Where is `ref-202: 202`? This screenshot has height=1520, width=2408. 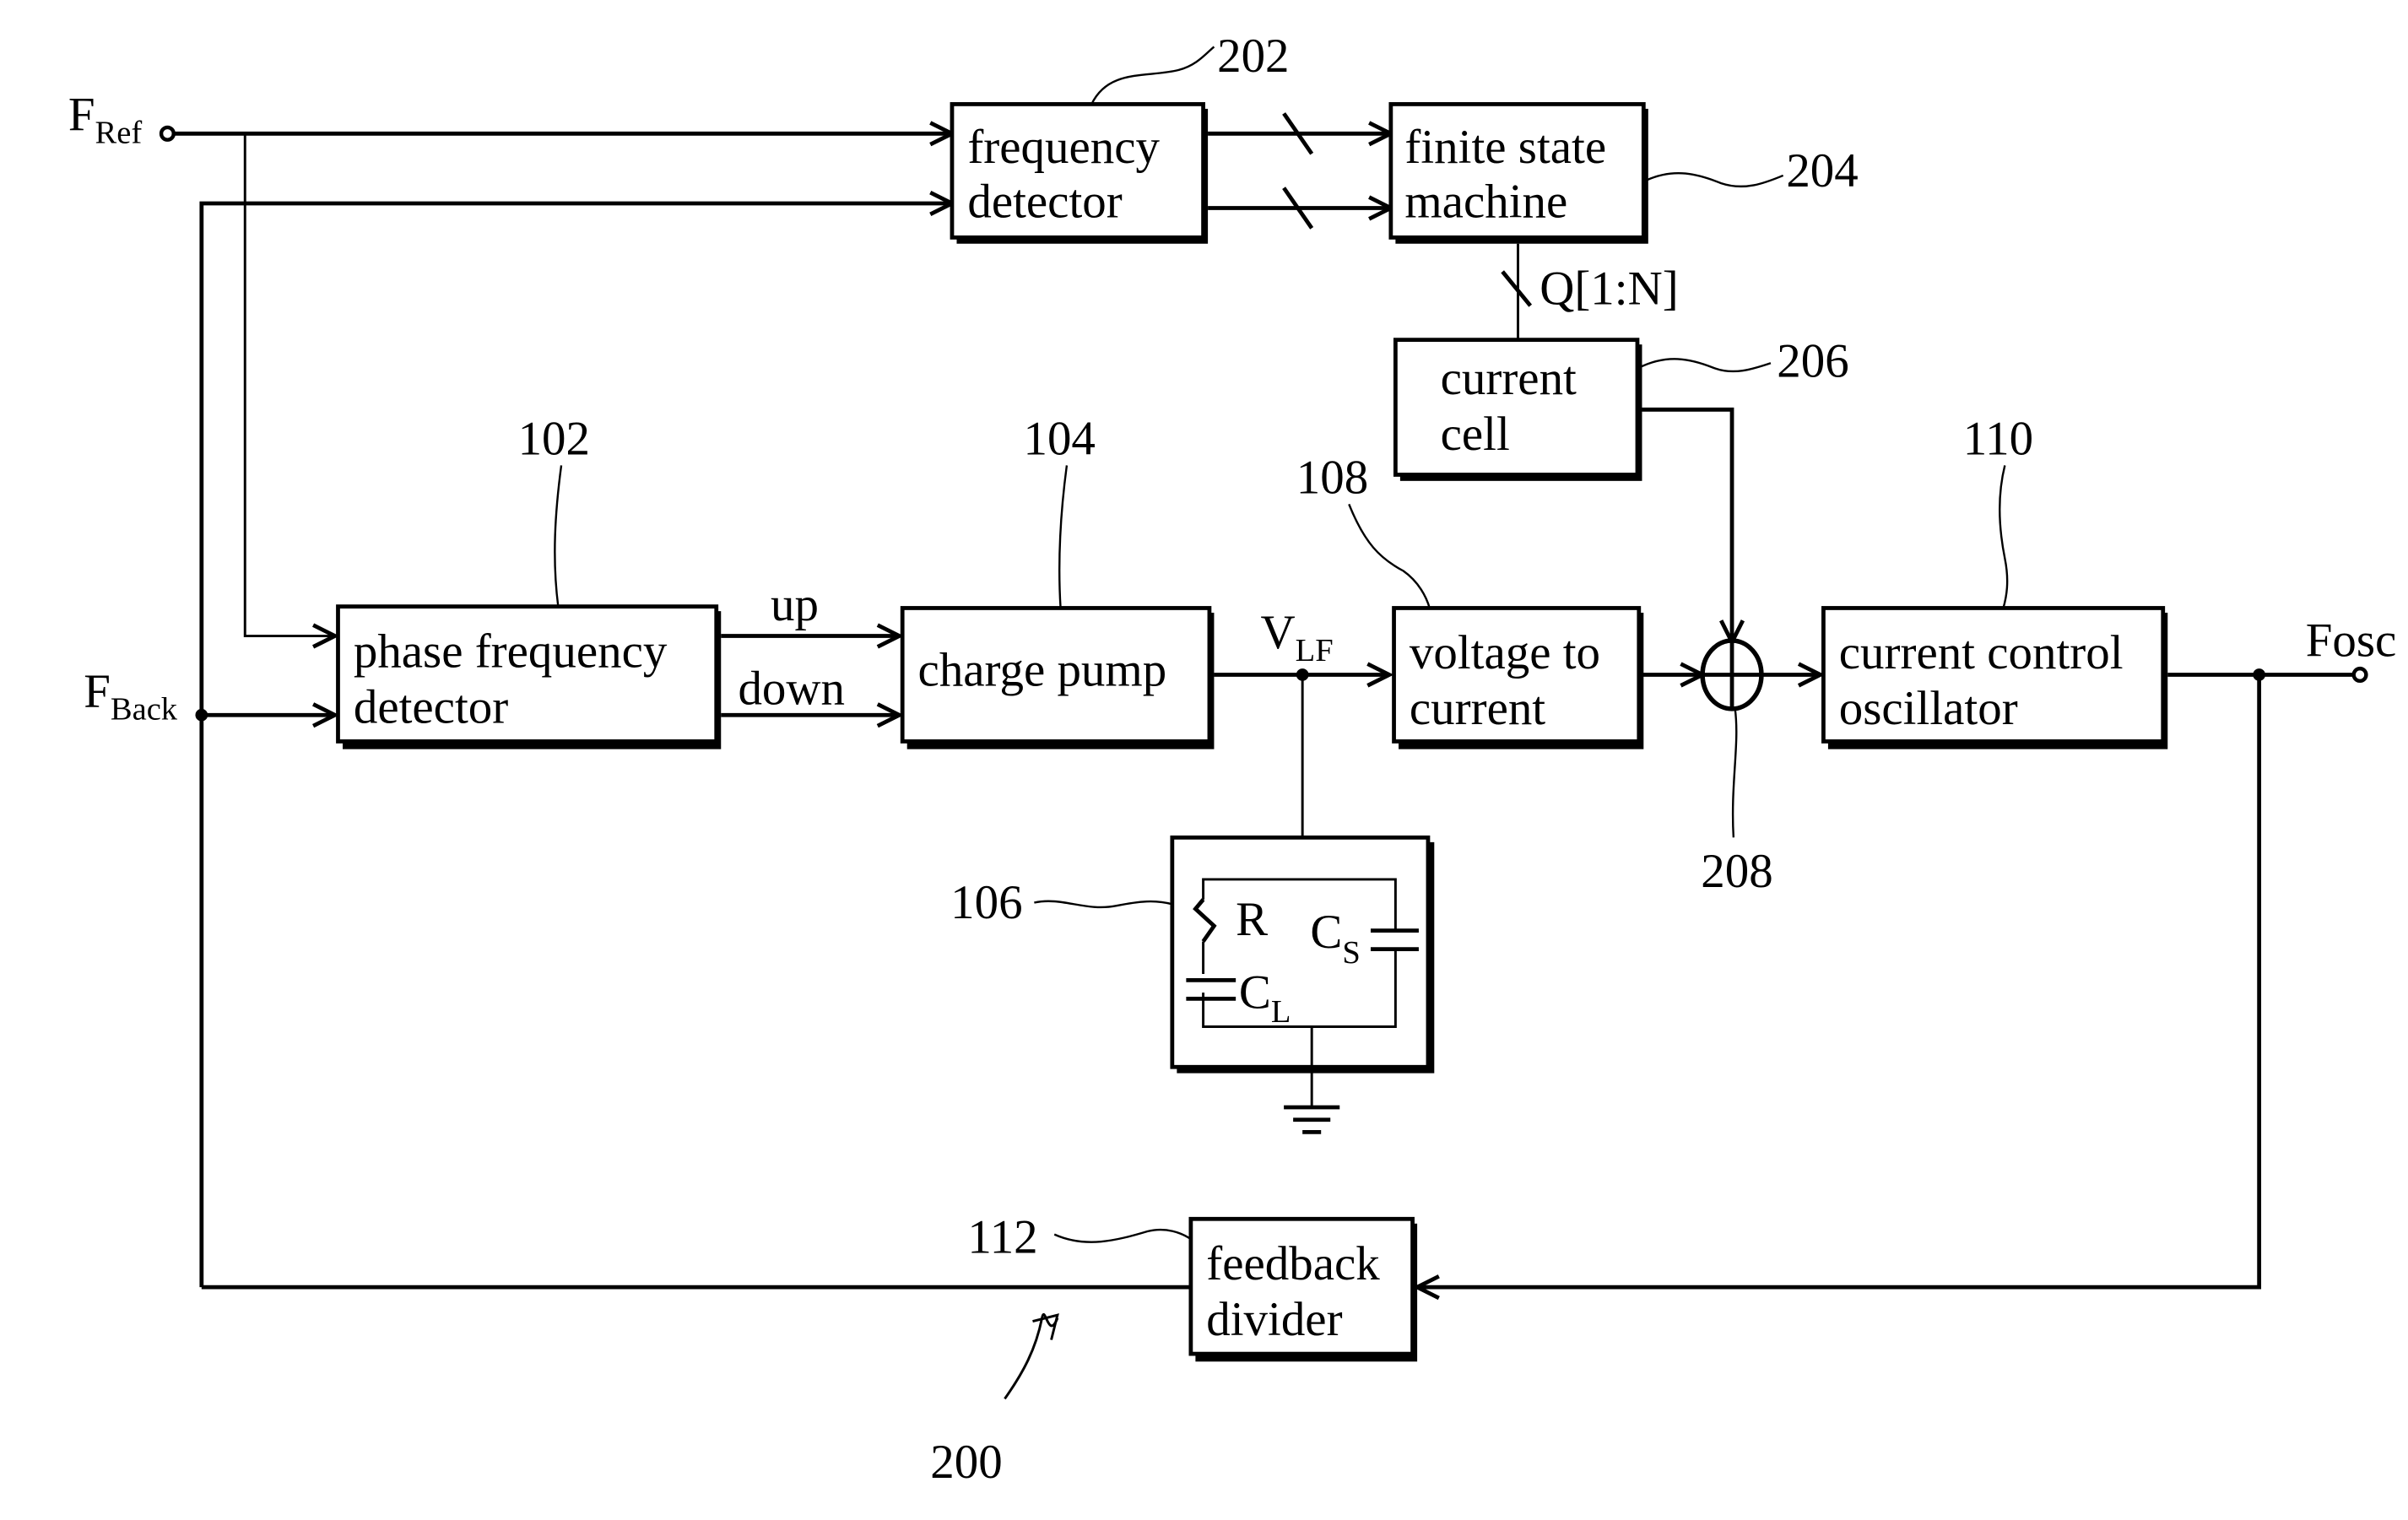
ref-202: 202 is located at coordinates (1253, 57).